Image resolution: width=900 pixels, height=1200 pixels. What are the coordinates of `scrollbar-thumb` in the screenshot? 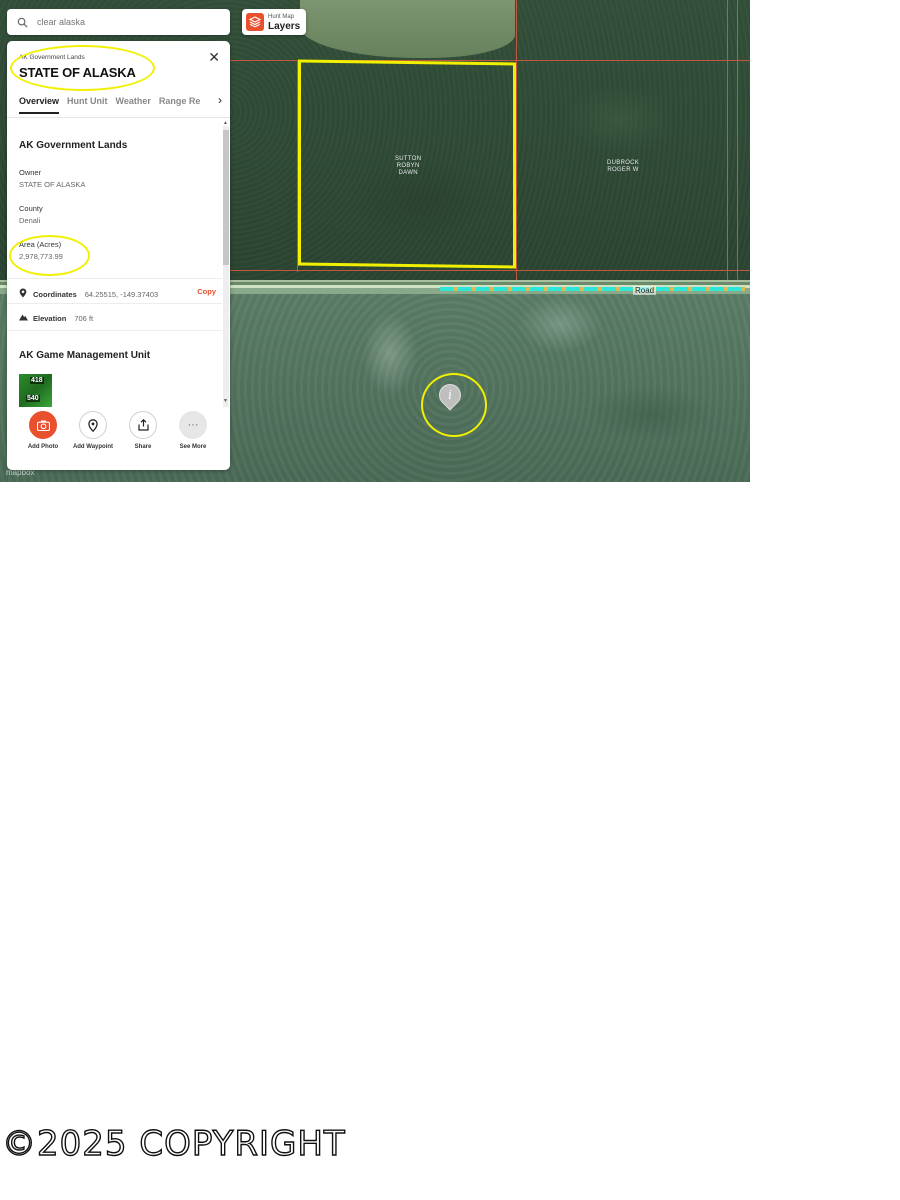 It's located at (226, 197).